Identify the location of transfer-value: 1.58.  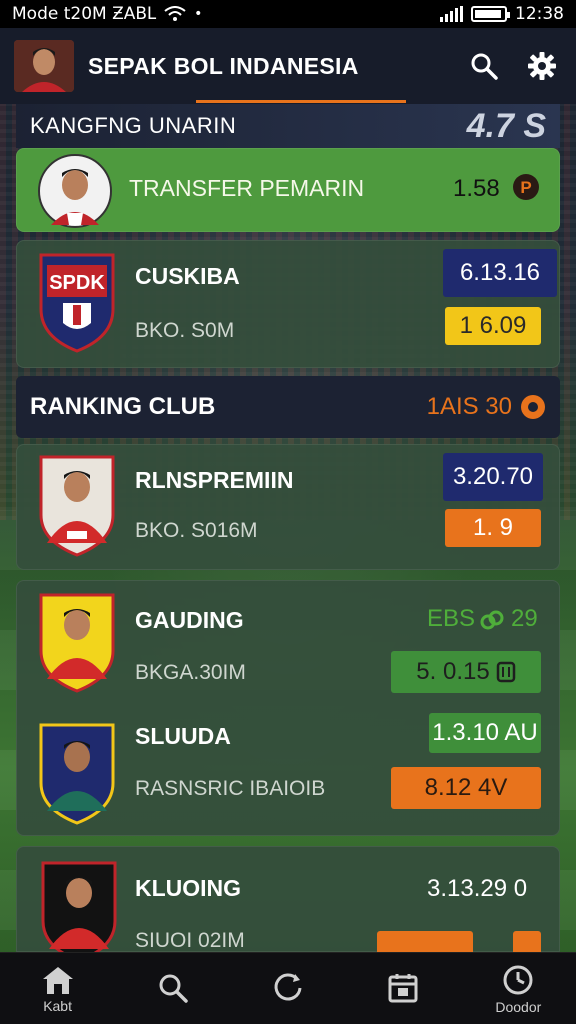
(476, 188).